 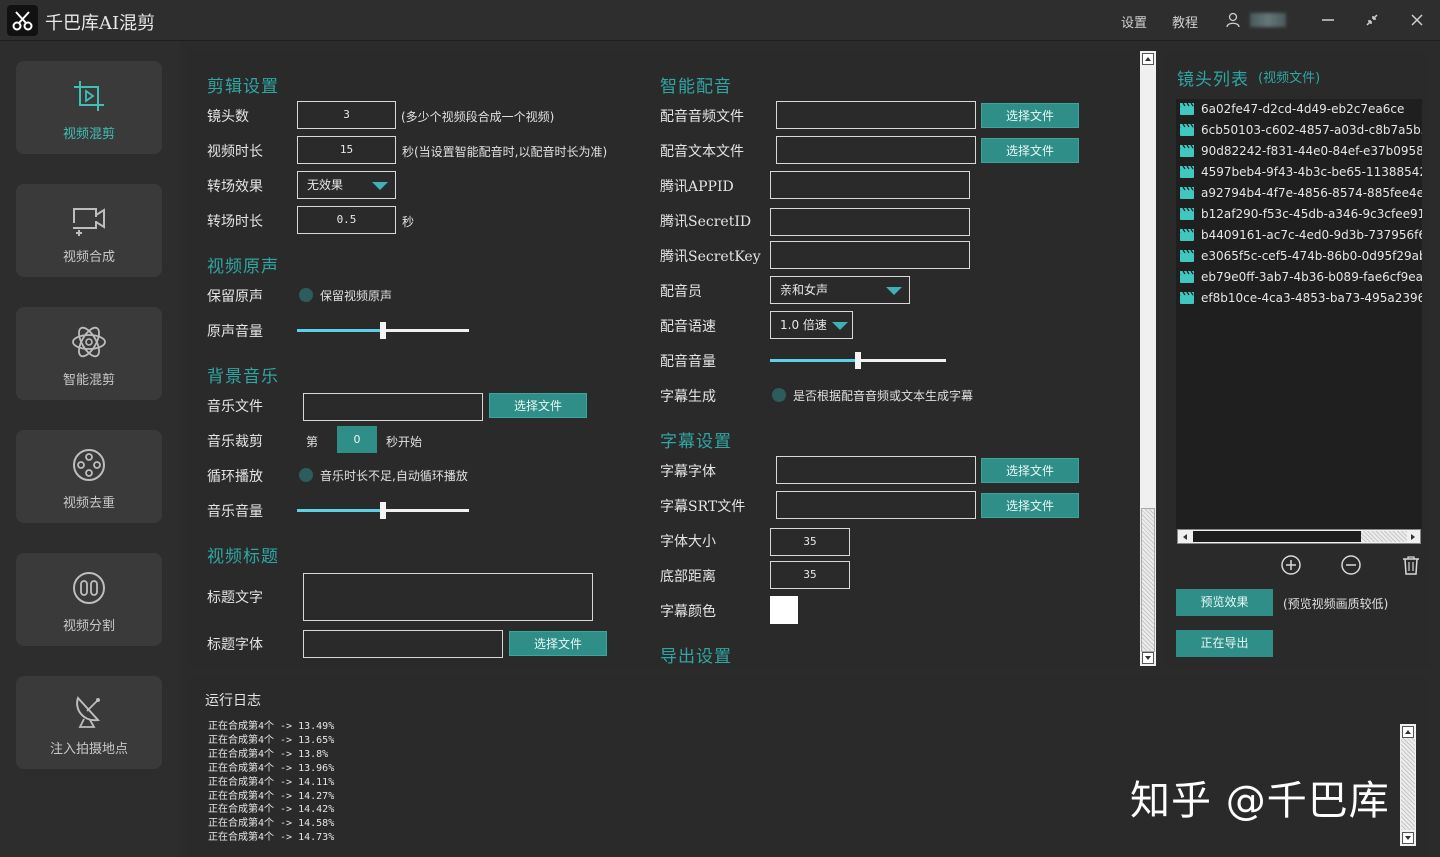 I want to click on srt-button: 选择文件, so click(x=1030, y=505).